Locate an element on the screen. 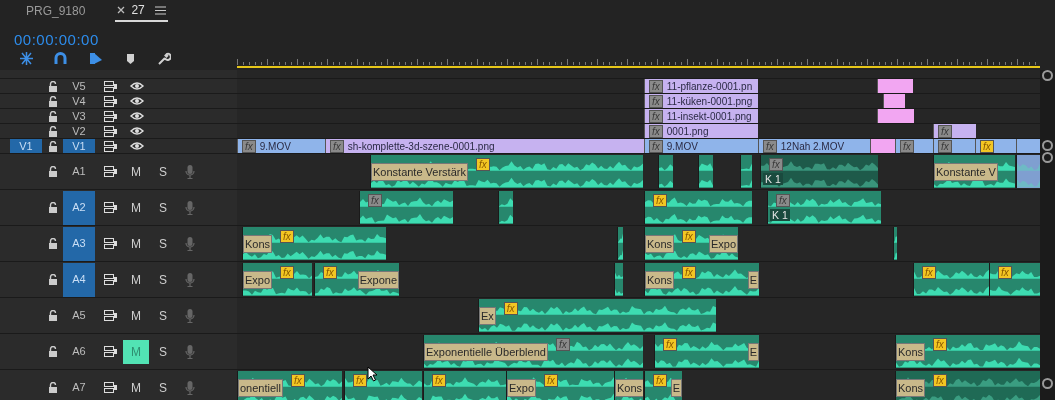 Image resolution: width=1055 pixels, height=400 pixels. video-clip: fx 0001.png is located at coordinates (701, 131).